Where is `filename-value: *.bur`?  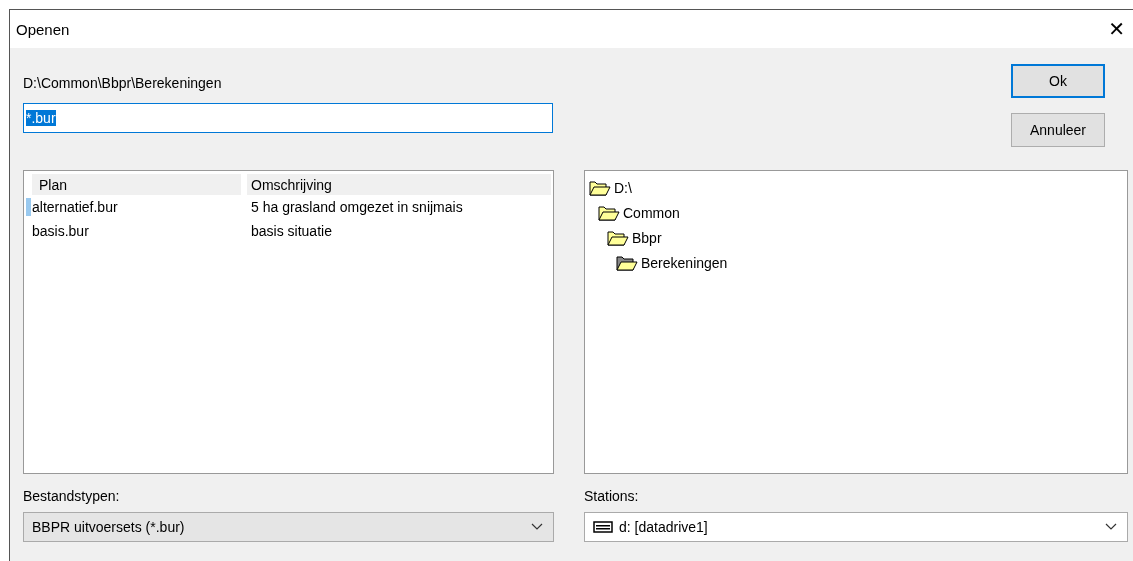 filename-value: *.bur is located at coordinates (41, 118).